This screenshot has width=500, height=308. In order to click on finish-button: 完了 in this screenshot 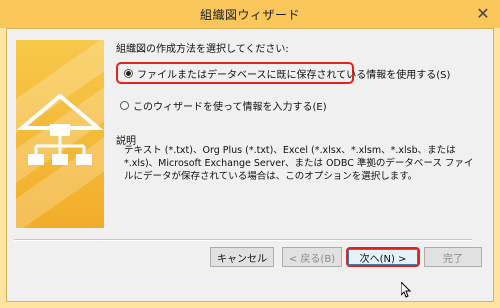, I will do `click(453, 257)`.